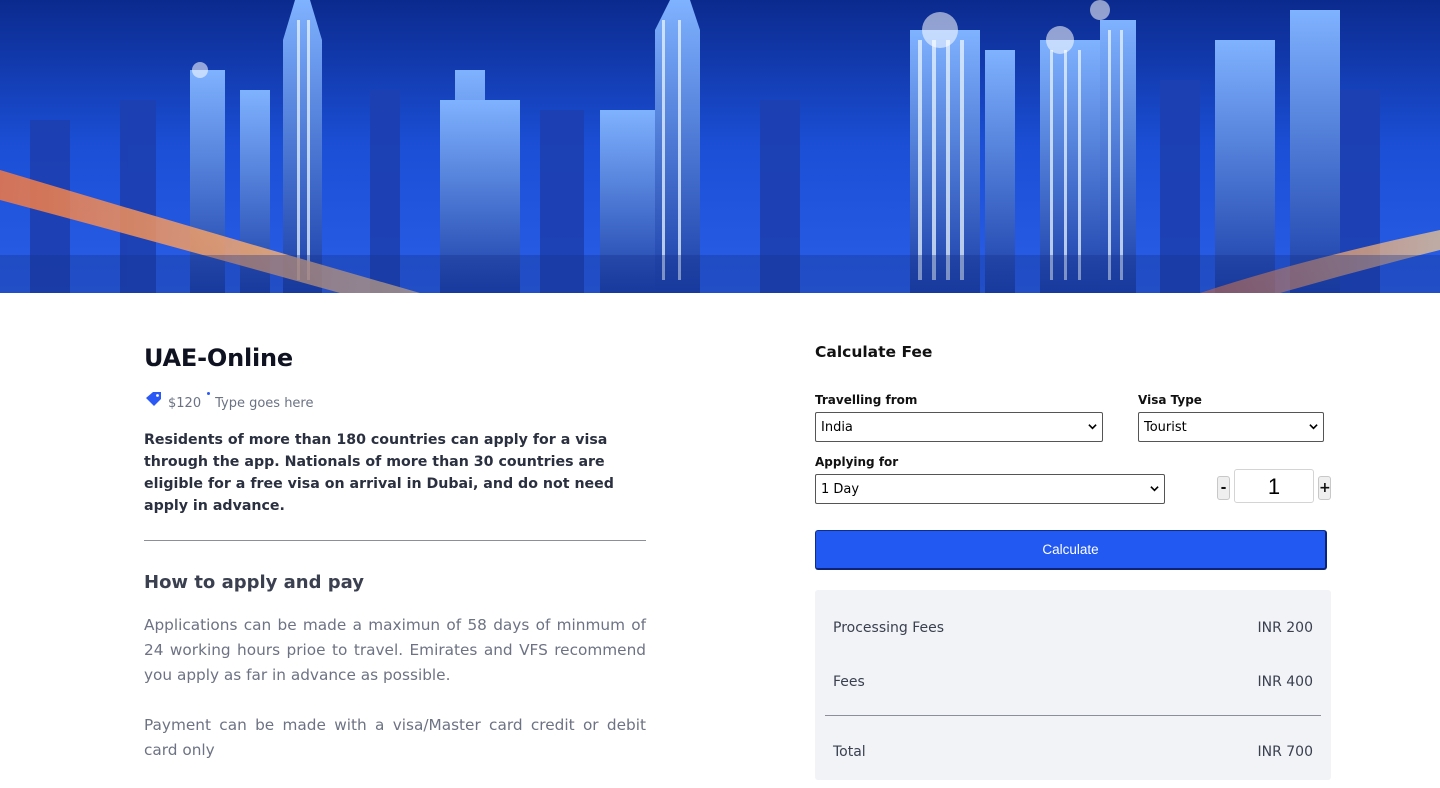 This screenshot has height=788, width=1440. Describe the element at coordinates (1170, 400) in the screenshot. I see `visa-type-label: Visa Type` at that location.